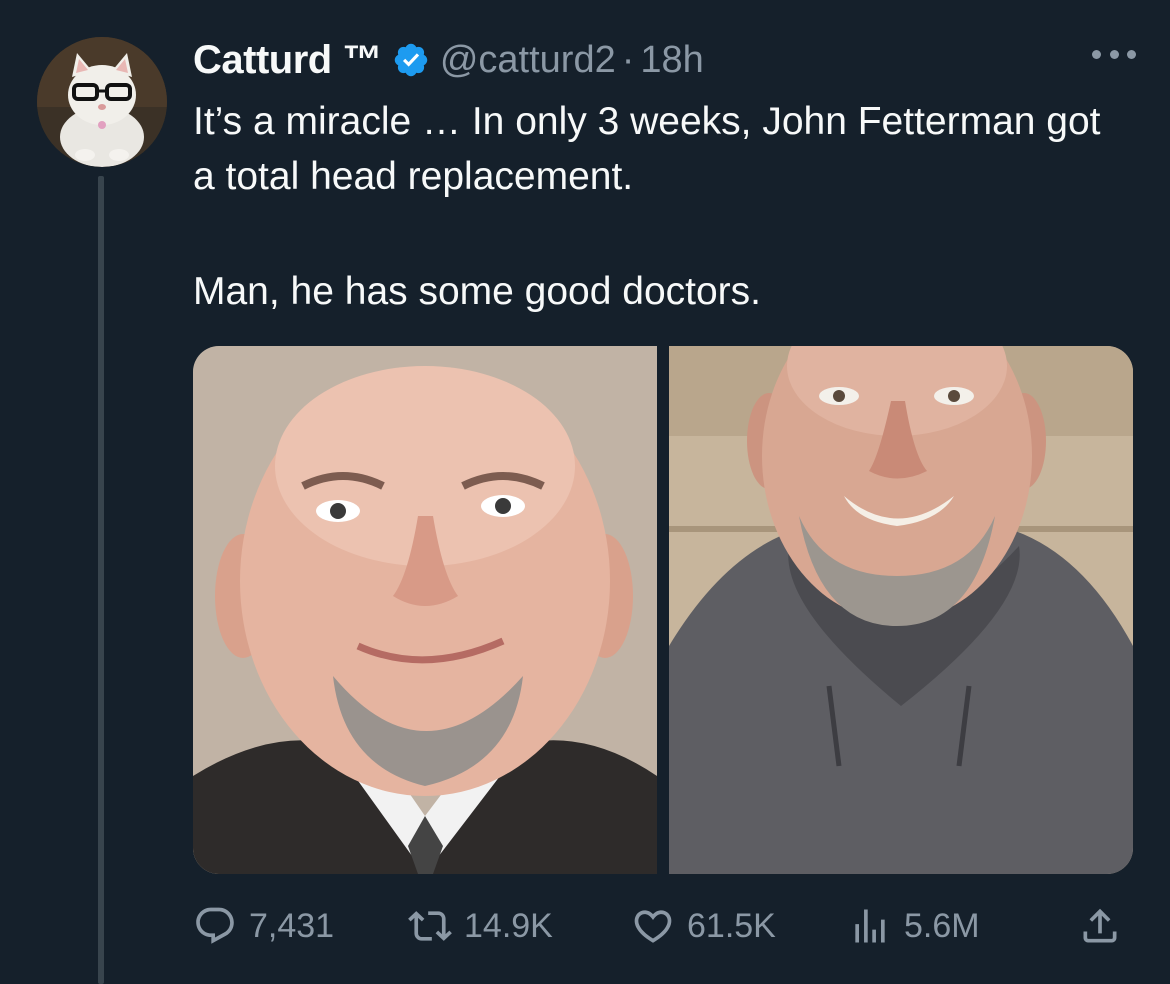  What do you see at coordinates (508, 925) in the screenshot?
I see `retweet-count: 14.9K` at bounding box center [508, 925].